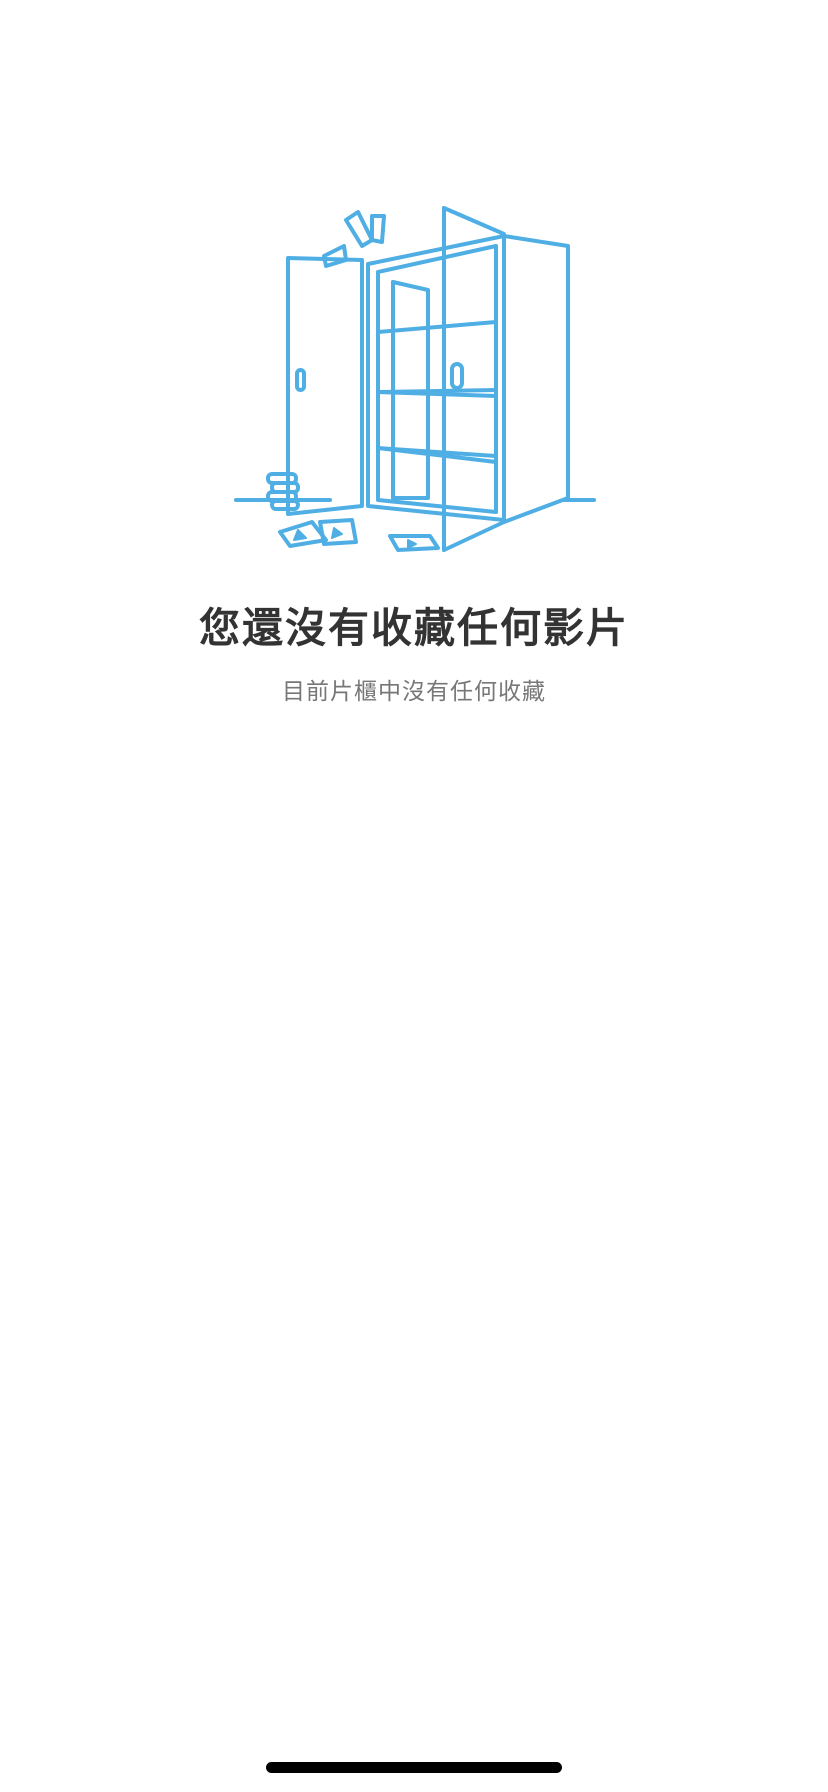 This screenshot has width=828, height=1792. I want to click on home-indicator, so click(414, 1767).